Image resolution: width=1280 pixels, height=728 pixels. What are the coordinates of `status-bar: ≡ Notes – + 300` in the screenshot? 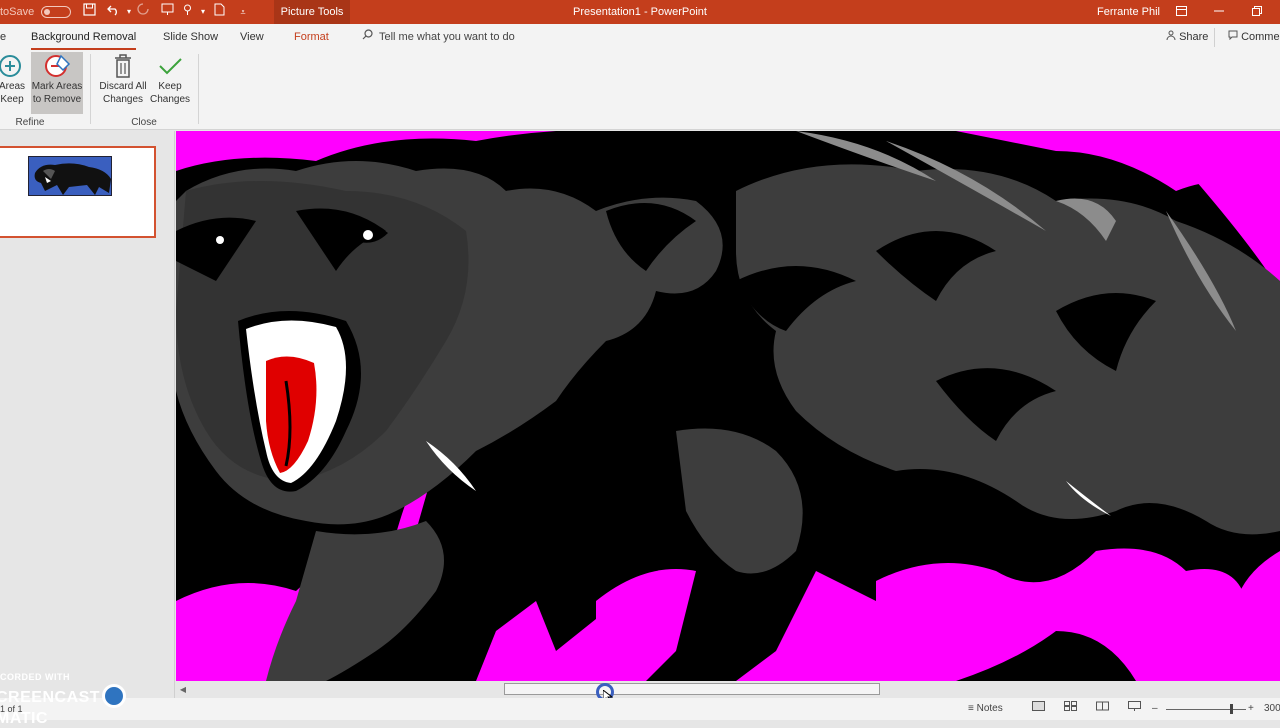 It's located at (640, 709).